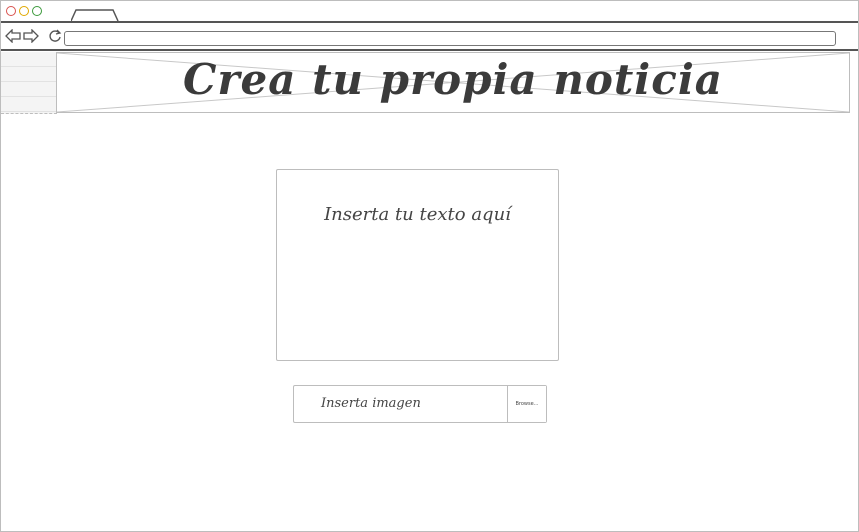 The height and width of the screenshot is (532, 859). What do you see at coordinates (95, 15) in the screenshot?
I see `browser-tab` at bounding box center [95, 15].